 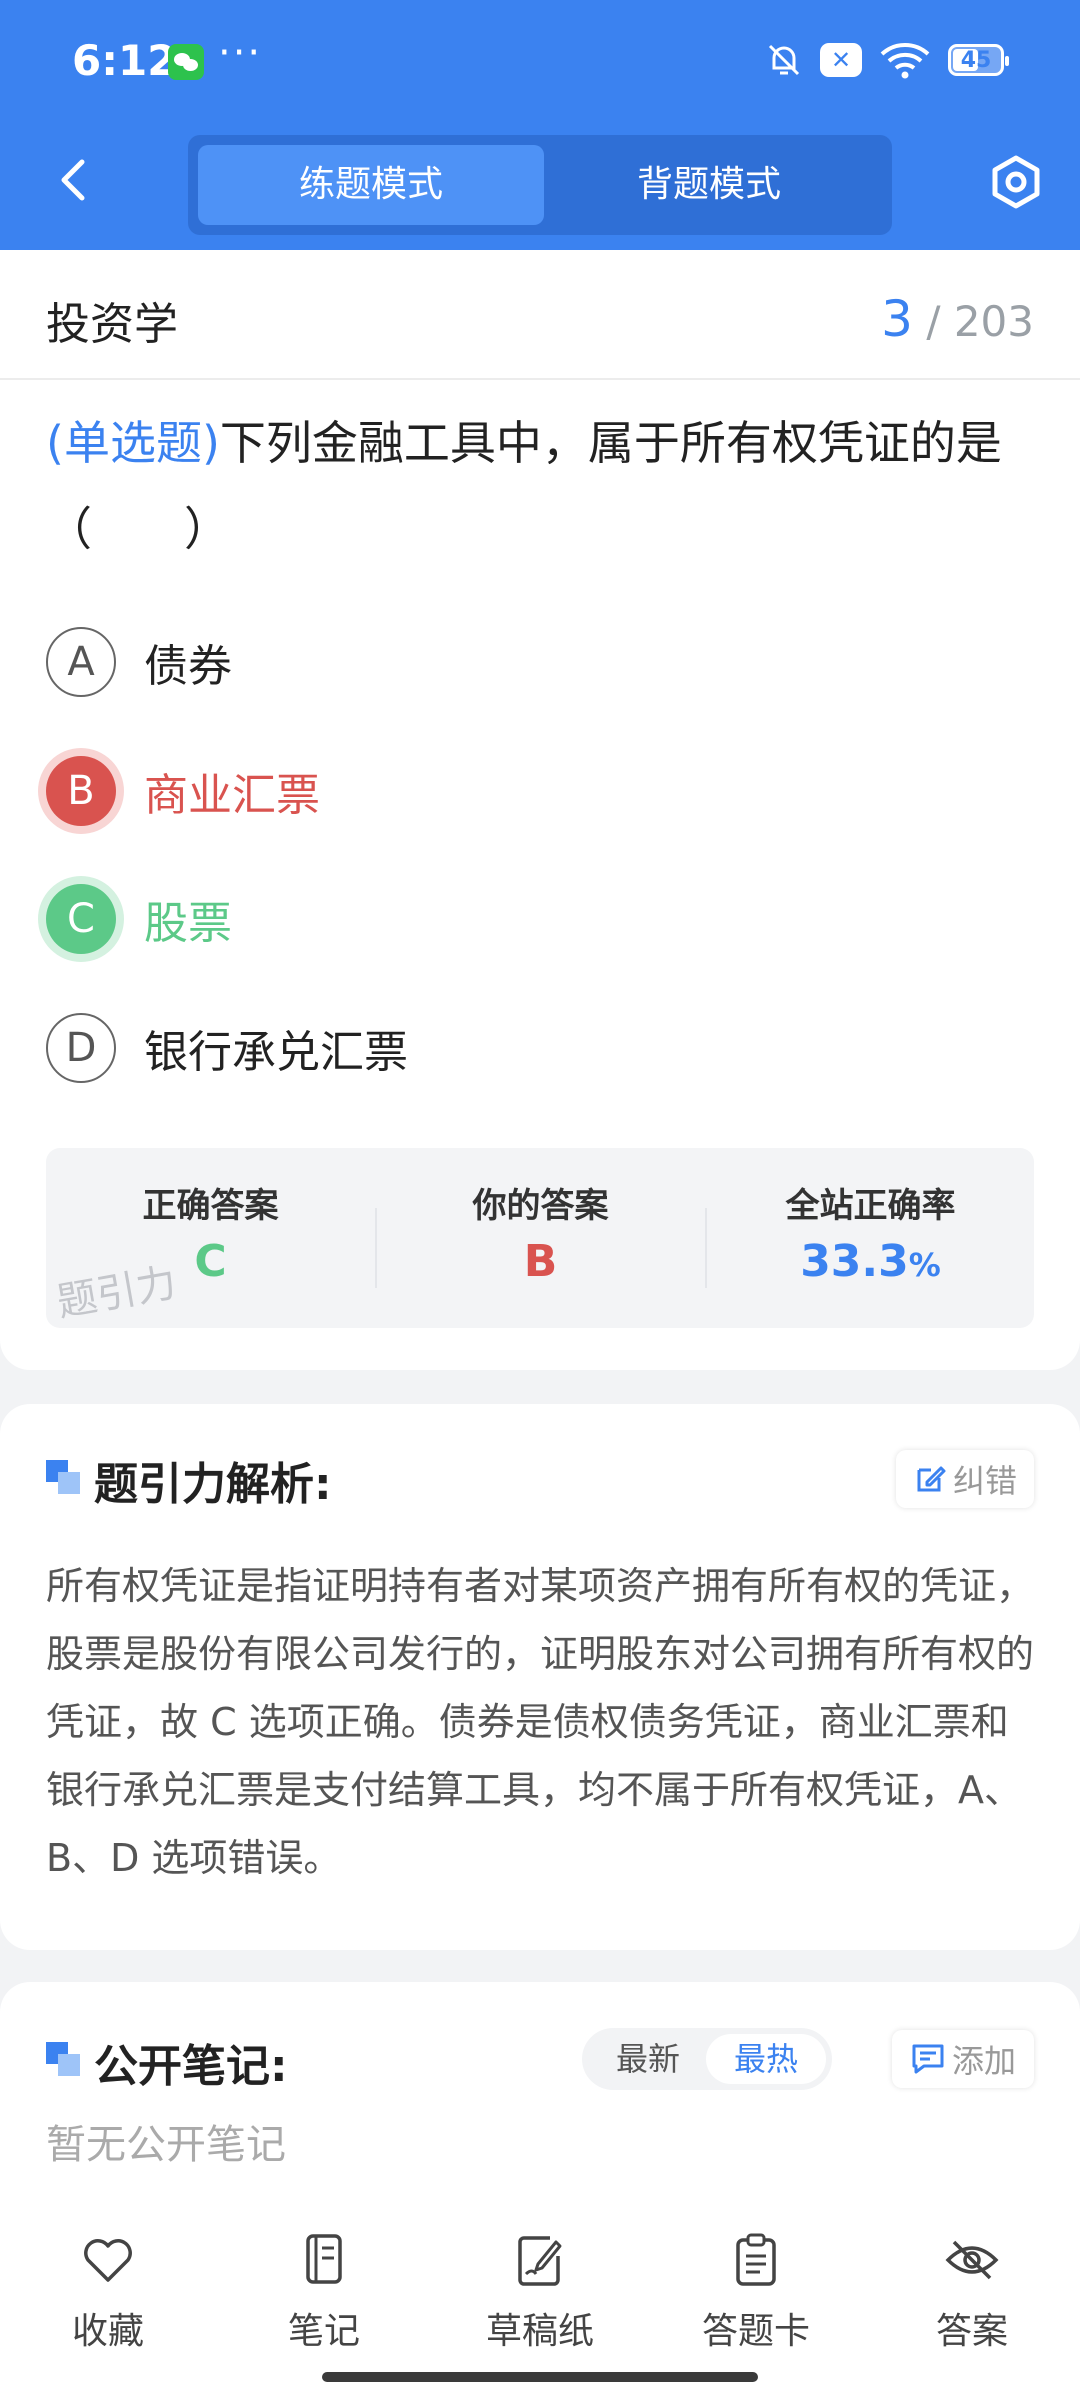 What do you see at coordinates (107, 2331) in the screenshot?
I see `nav-favorite-label: 收藏` at bounding box center [107, 2331].